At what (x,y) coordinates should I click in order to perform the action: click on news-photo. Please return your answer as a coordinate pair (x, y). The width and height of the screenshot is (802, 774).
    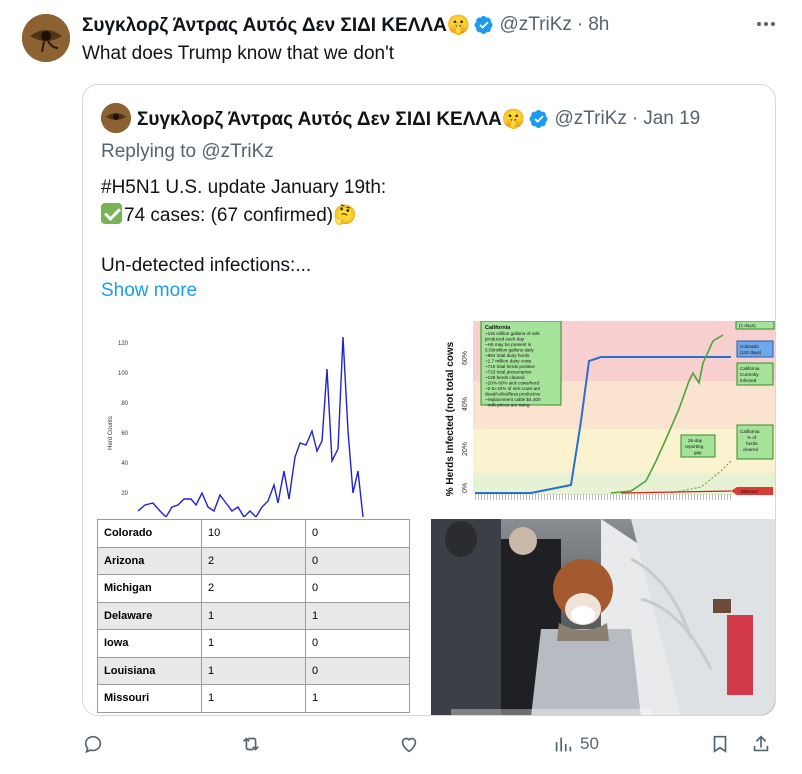
    Looking at the image, I should click on (603, 617).